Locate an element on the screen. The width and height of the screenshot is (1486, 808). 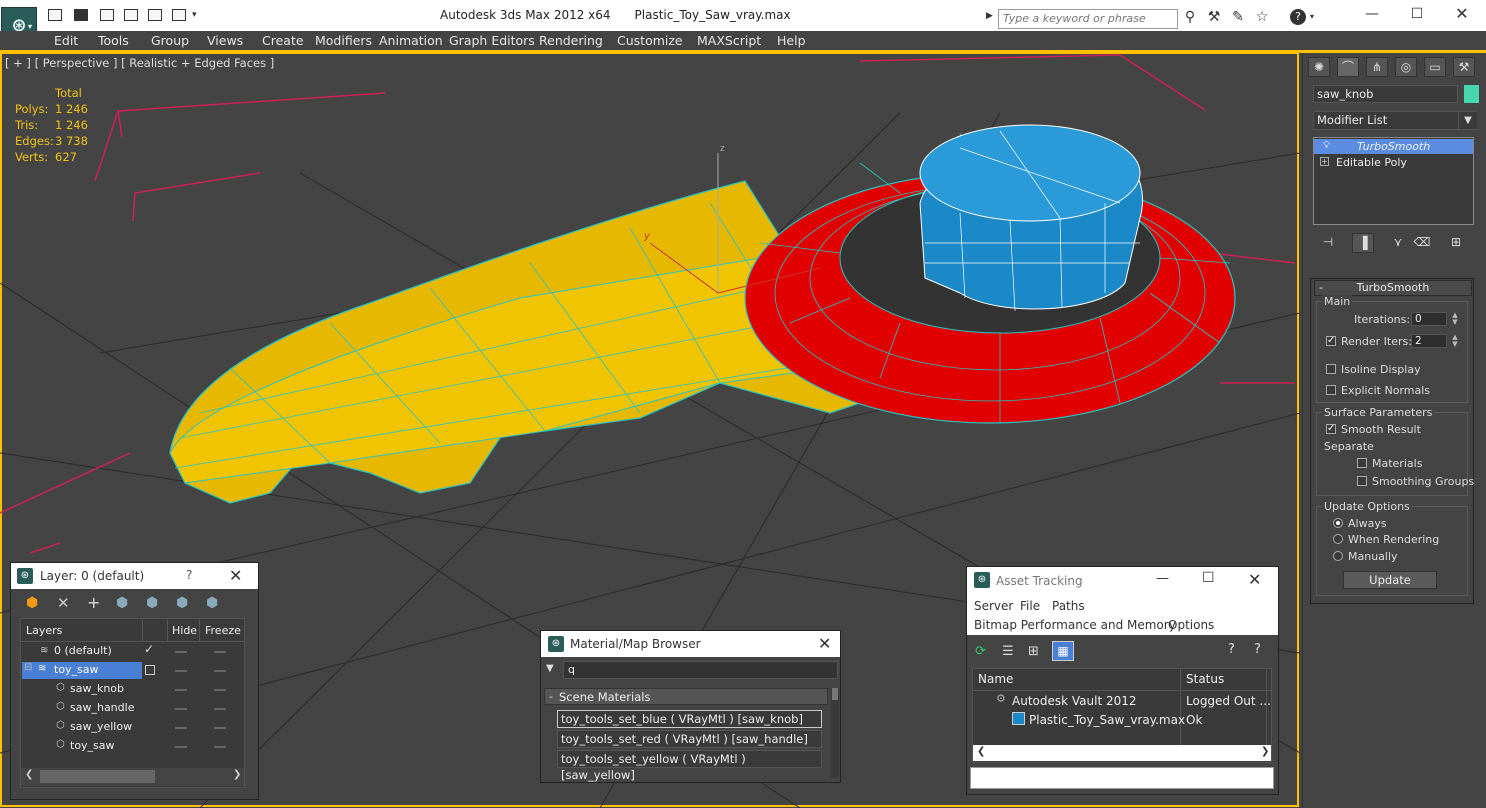
current-layer-check-icon: ✓ is located at coordinates (149, 649).